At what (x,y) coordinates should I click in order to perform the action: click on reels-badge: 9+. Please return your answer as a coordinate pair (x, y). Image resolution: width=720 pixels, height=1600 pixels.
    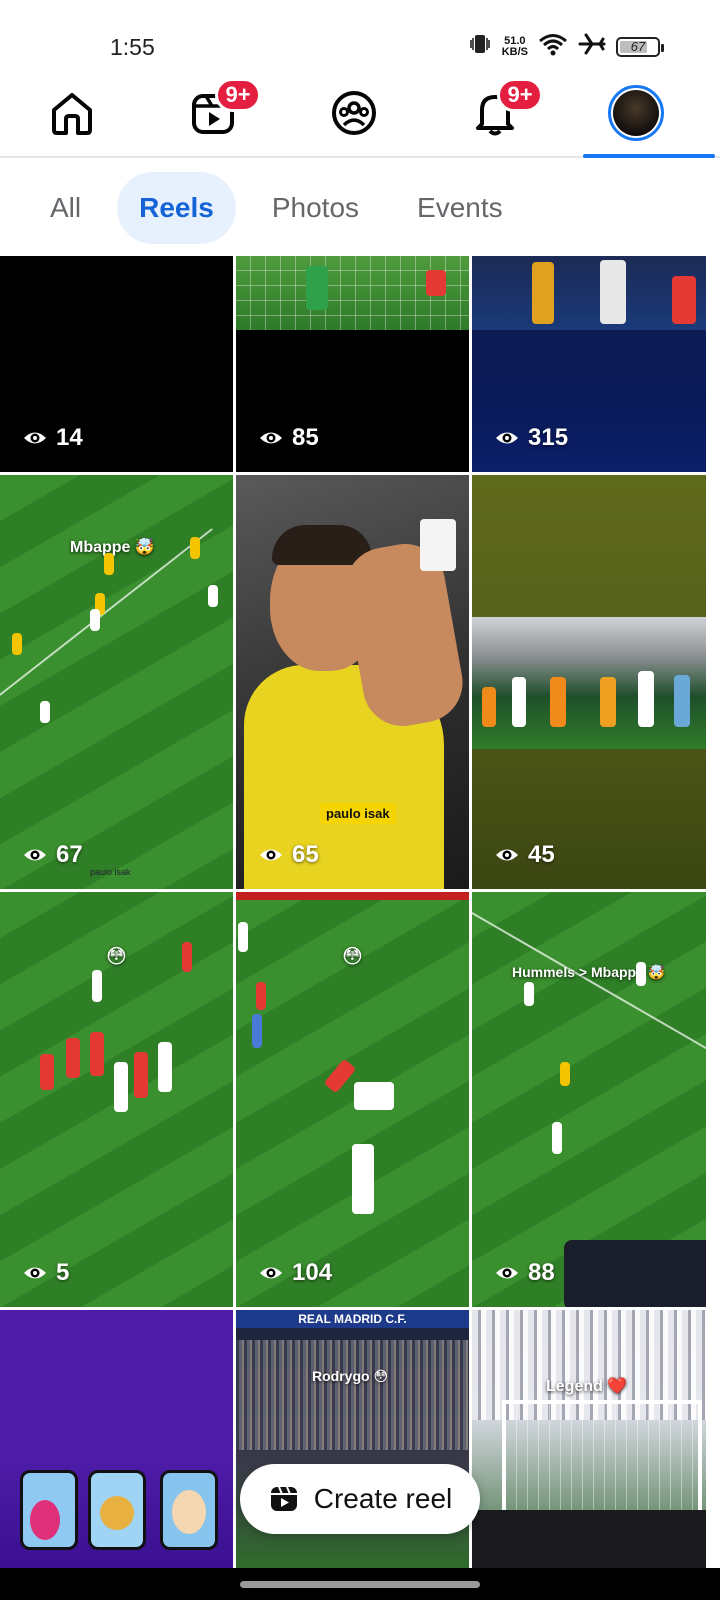
    Looking at the image, I should click on (238, 95).